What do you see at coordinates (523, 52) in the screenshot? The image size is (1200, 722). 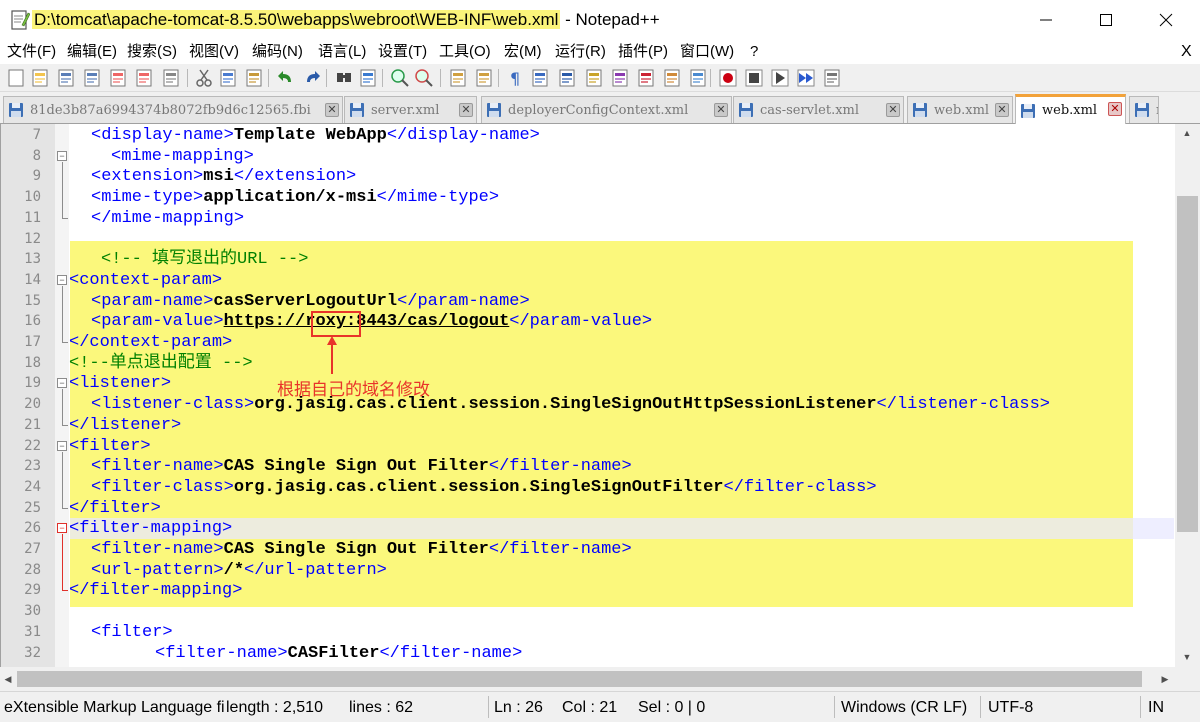 I see `menu-macro: 宏(M)` at bounding box center [523, 52].